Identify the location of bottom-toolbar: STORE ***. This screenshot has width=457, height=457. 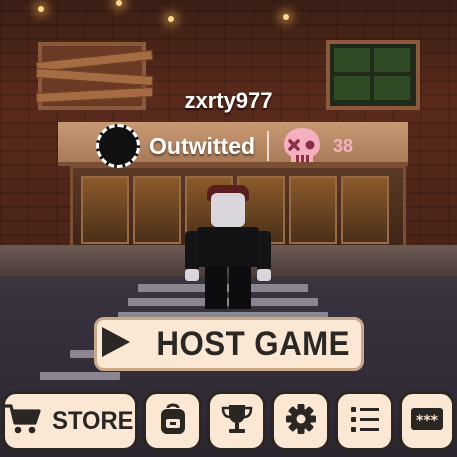
(228, 422).